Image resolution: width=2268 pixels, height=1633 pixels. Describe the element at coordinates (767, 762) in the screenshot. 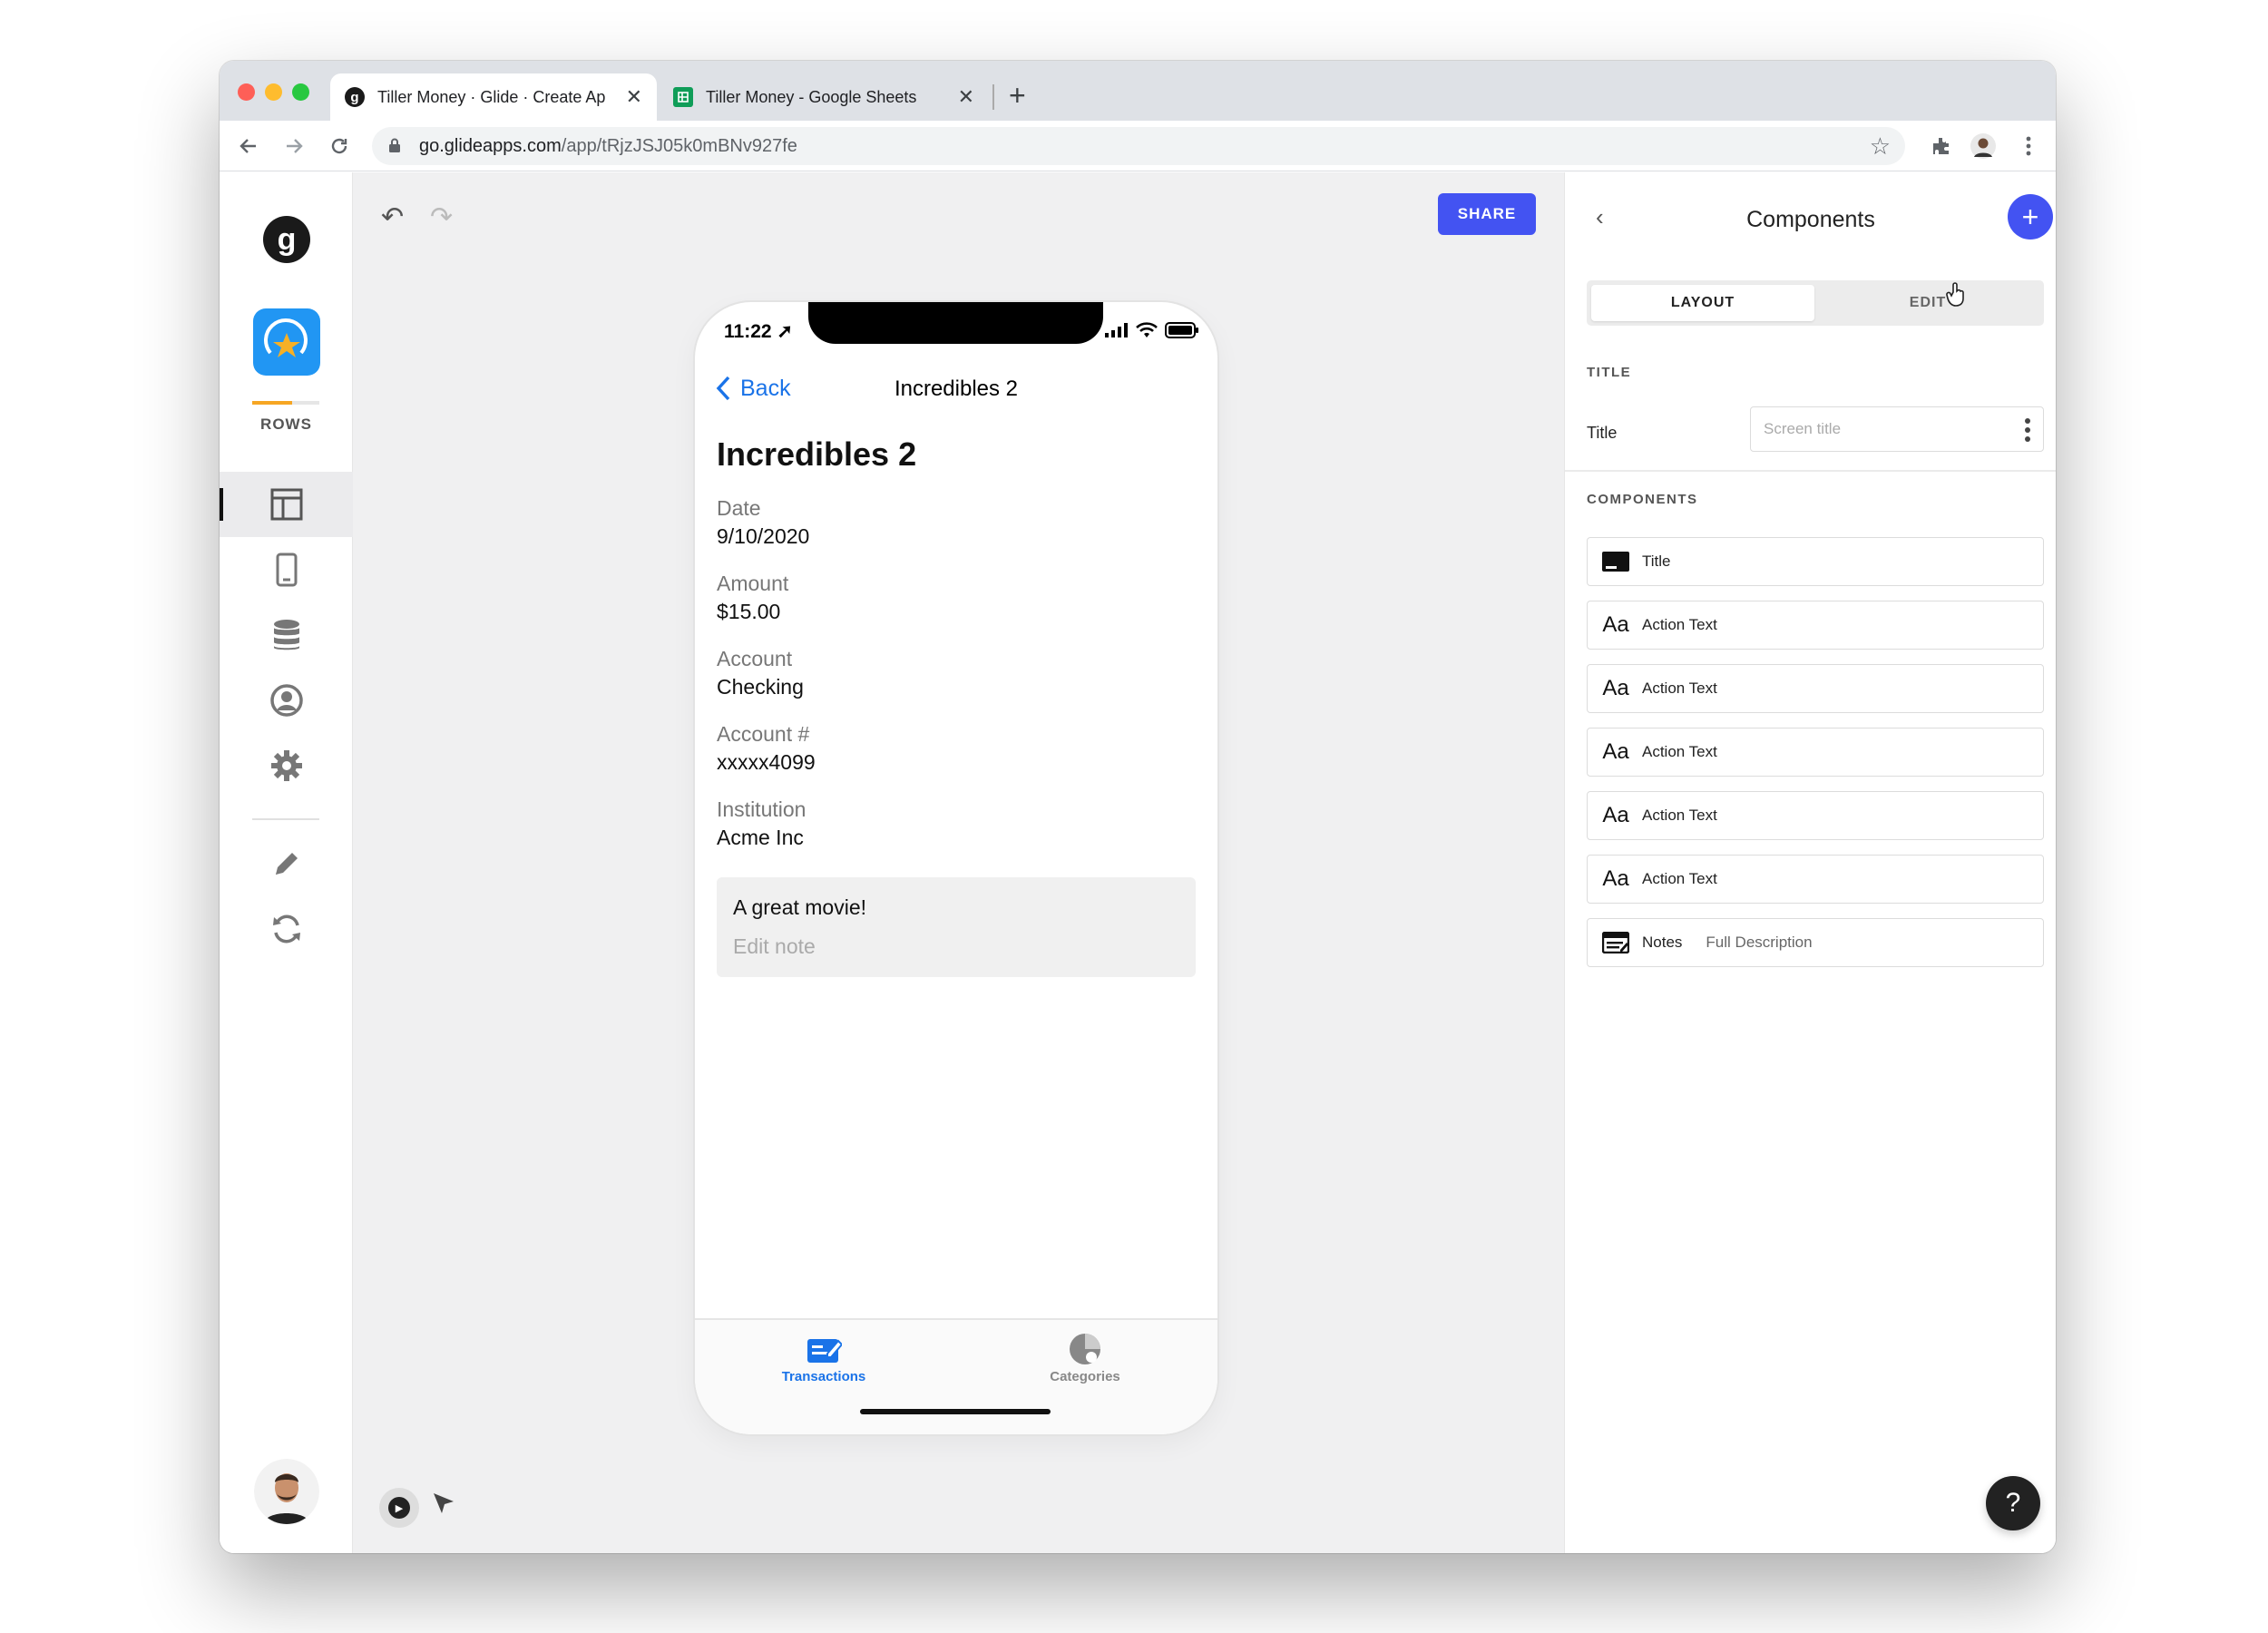

I see `field-value: xxxxx4099` at that location.